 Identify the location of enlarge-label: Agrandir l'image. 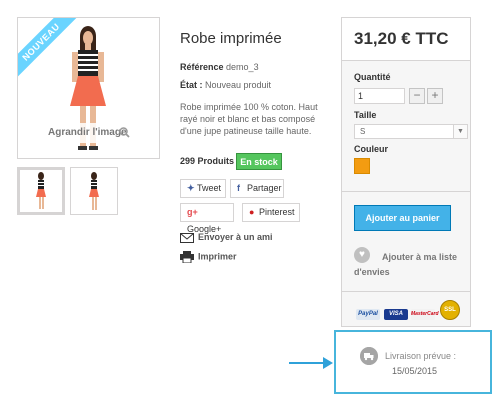
(87, 132).